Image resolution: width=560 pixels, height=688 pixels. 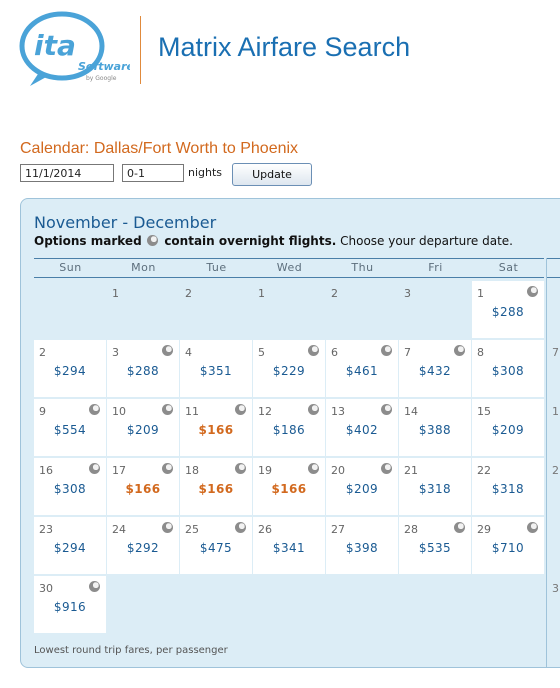 I want to click on fare-link: $292, so click(x=143, y=548).